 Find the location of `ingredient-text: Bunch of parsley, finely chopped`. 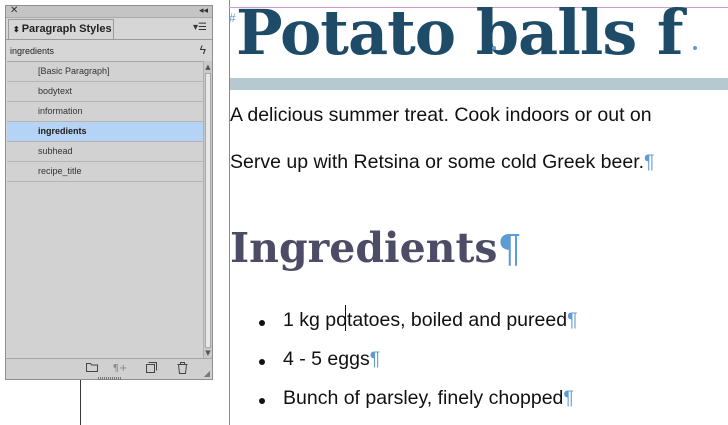

ingredient-text: Bunch of parsley, finely chopped is located at coordinates (423, 398).